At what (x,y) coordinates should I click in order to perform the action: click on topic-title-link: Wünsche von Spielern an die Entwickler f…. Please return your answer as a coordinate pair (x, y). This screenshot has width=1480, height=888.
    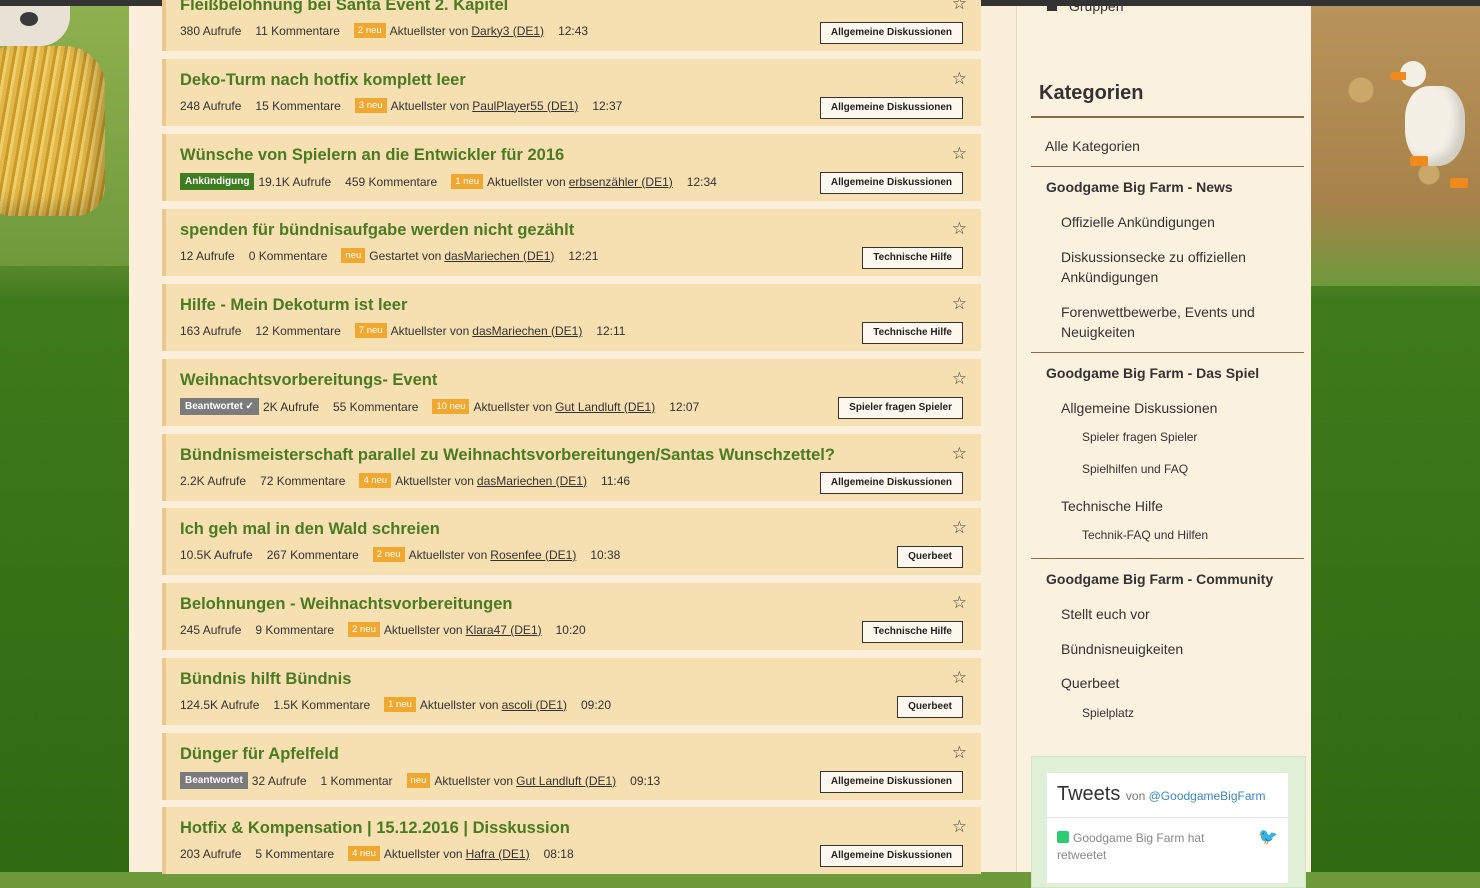
    Looking at the image, I should click on (372, 155).